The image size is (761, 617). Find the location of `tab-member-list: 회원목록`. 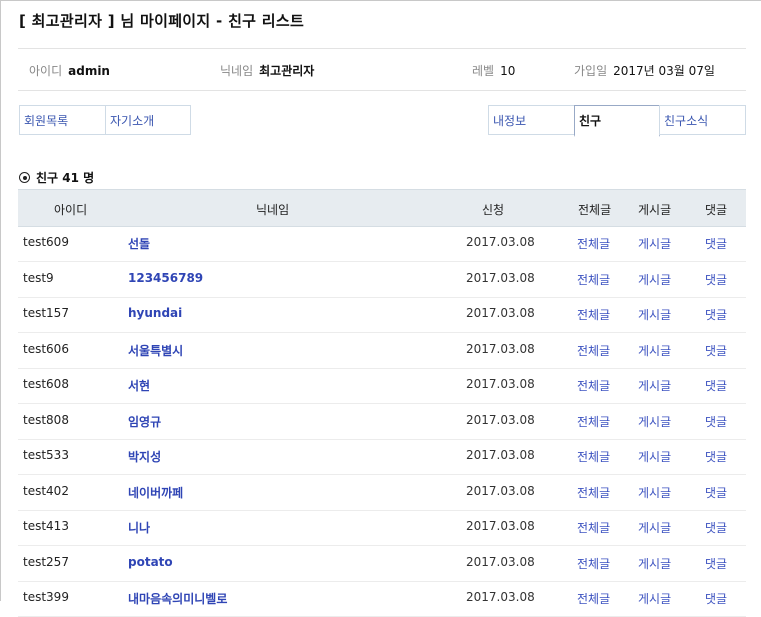

tab-member-list: 회원목록 is located at coordinates (62, 120).